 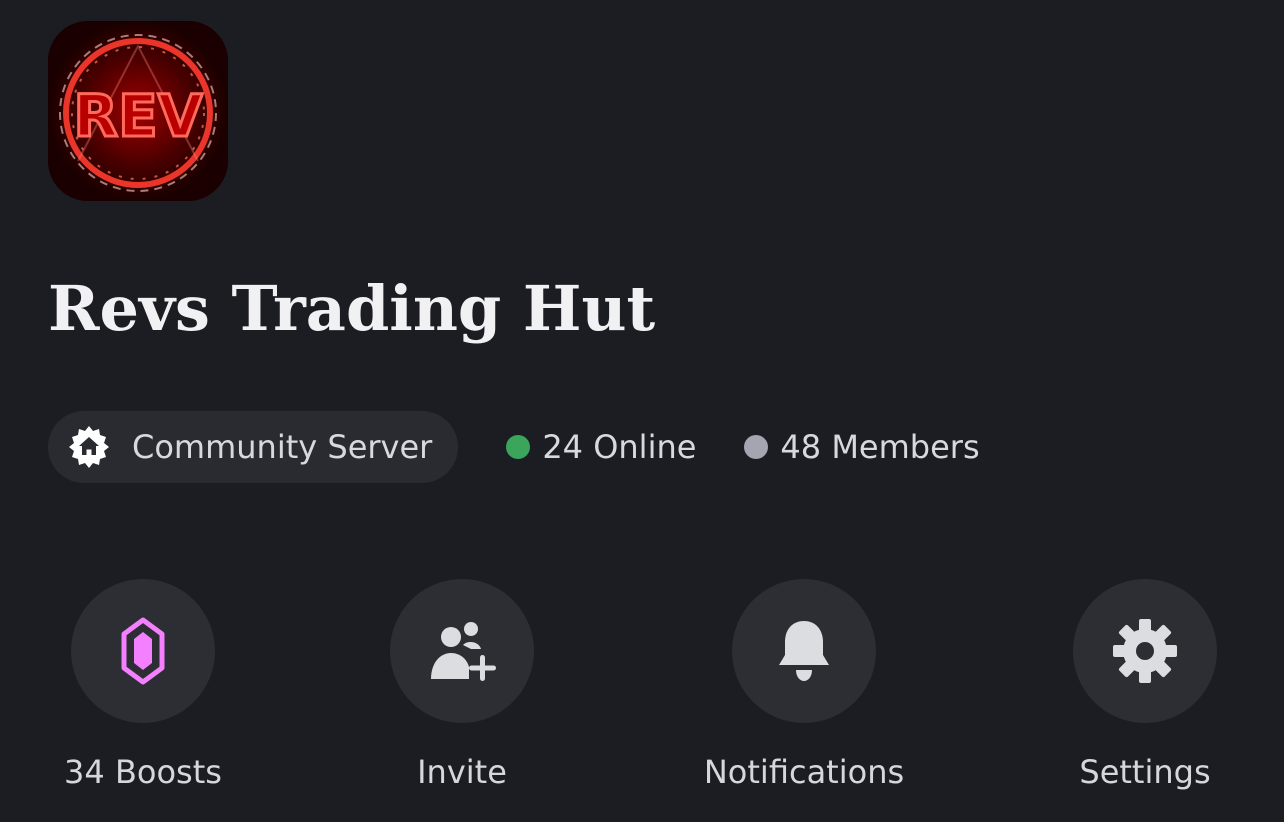 What do you see at coordinates (880, 447) in the screenshot?
I see `member-count-label: 48 Members` at bounding box center [880, 447].